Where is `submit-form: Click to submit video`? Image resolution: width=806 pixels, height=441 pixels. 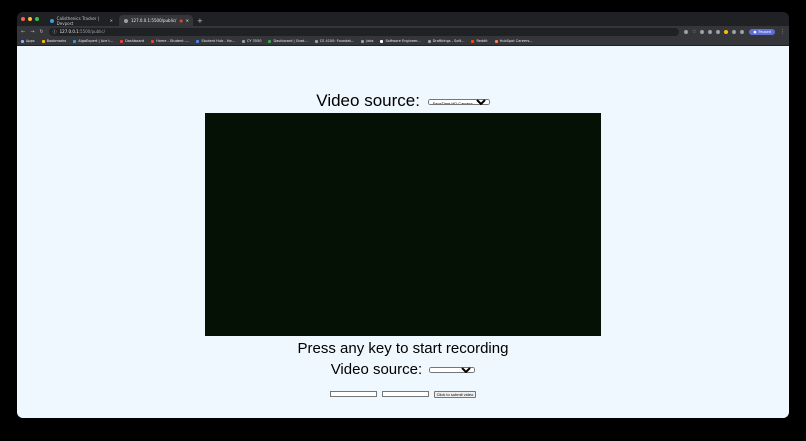 submit-form: Click to submit video is located at coordinates (403, 394).